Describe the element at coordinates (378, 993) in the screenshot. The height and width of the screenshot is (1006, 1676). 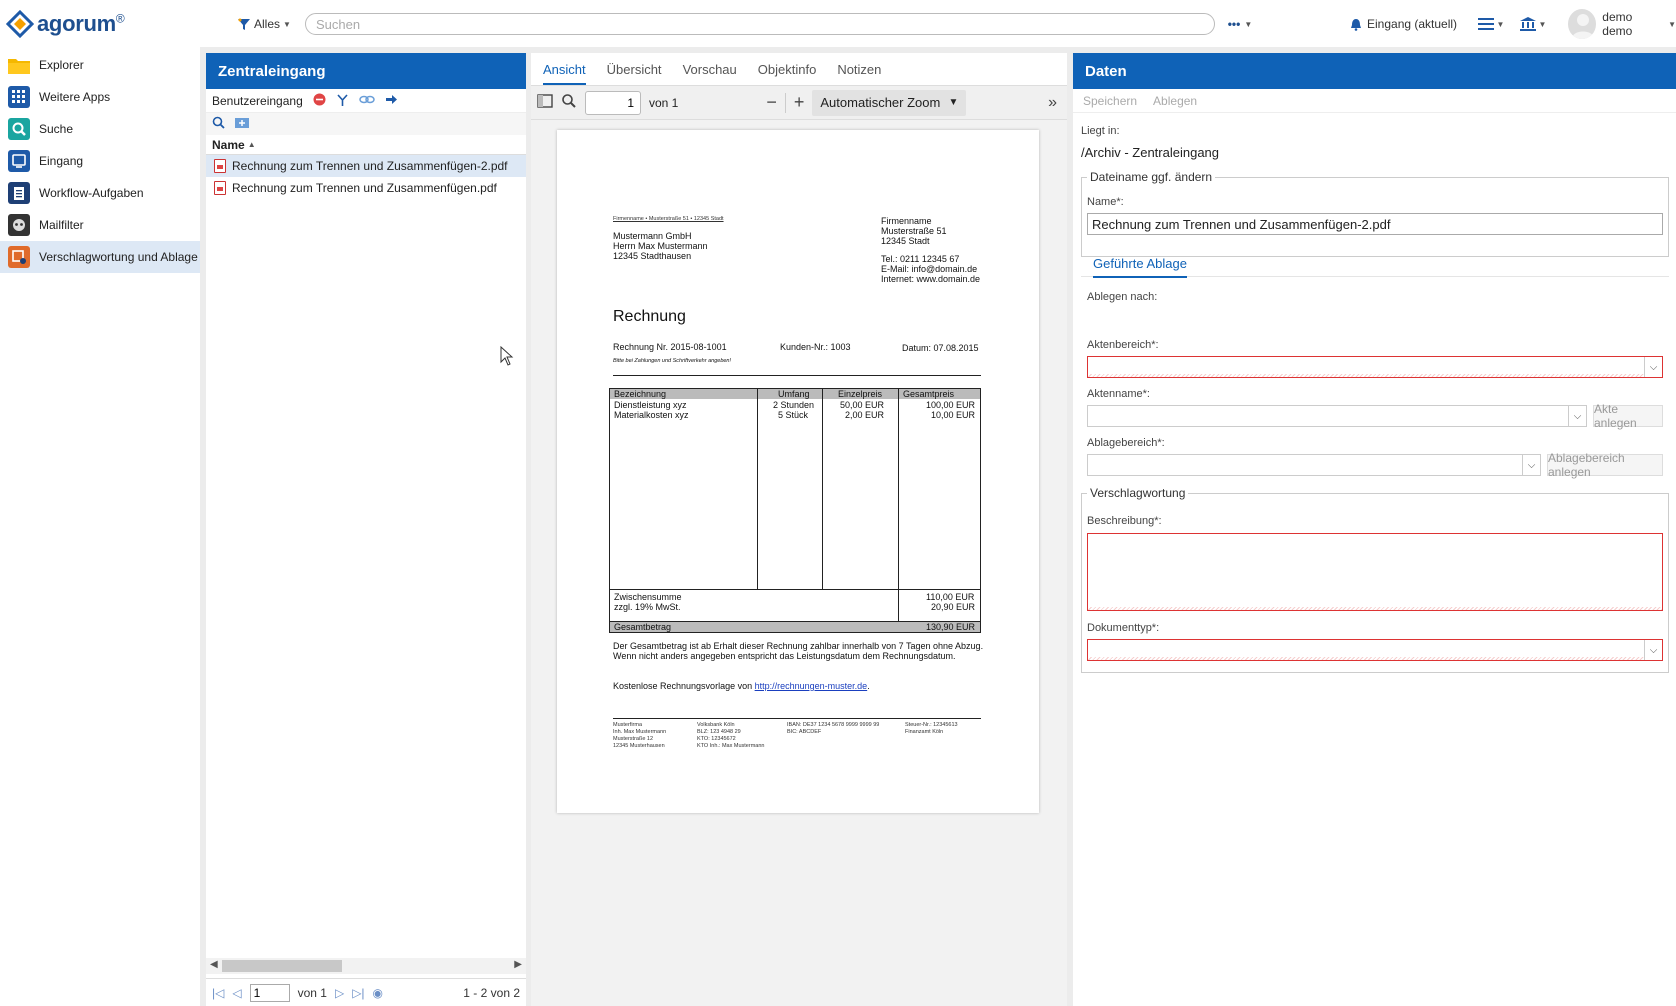
I see `eye-icon: ◉` at that location.